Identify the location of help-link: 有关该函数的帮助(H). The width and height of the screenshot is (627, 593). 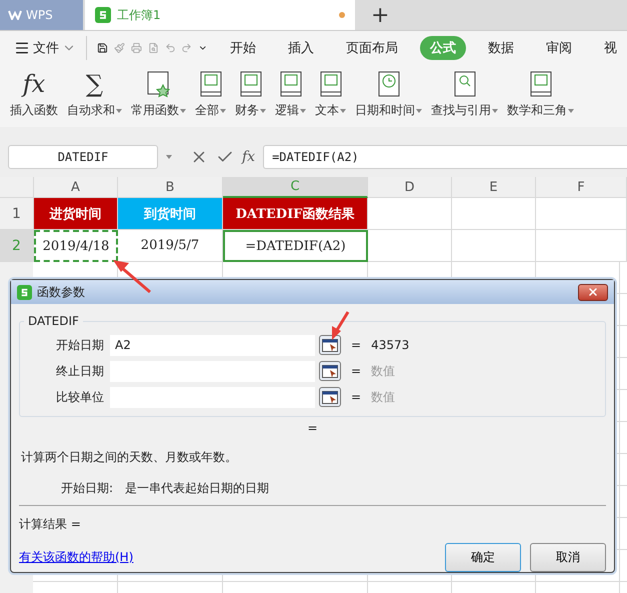
(76, 557).